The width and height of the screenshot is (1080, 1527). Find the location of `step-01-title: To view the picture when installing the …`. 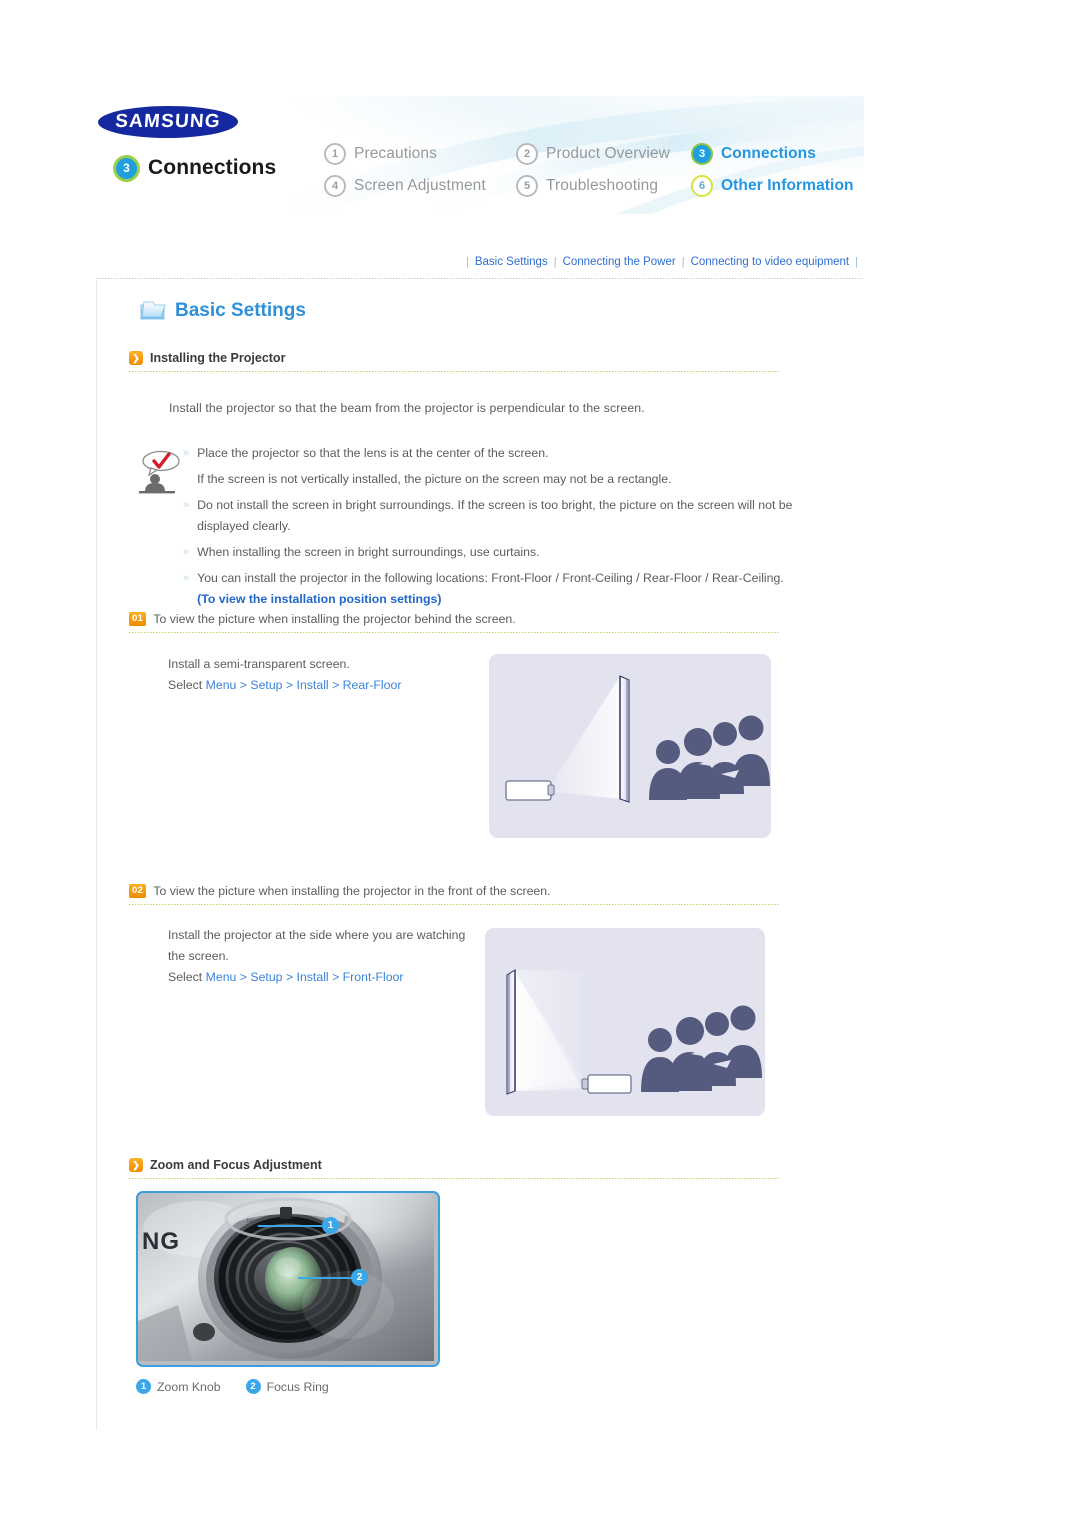

step-01-title: To view the picture when installing the … is located at coordinates (334, 619).